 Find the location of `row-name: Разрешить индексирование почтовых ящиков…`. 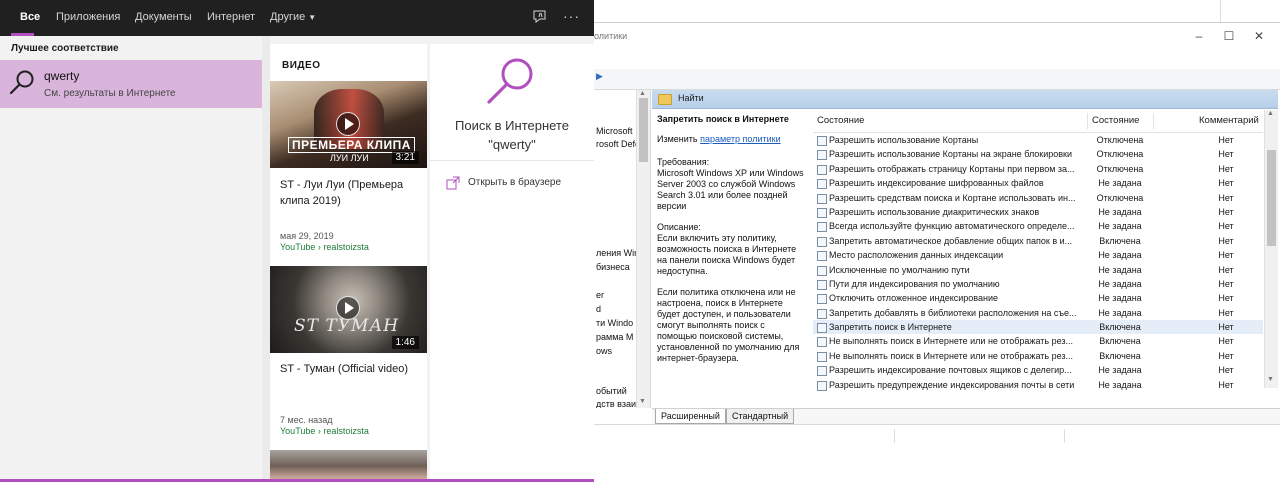

row-name: Разрешить индексирование почтовых ящиков… is located at coordinates (950, 370).